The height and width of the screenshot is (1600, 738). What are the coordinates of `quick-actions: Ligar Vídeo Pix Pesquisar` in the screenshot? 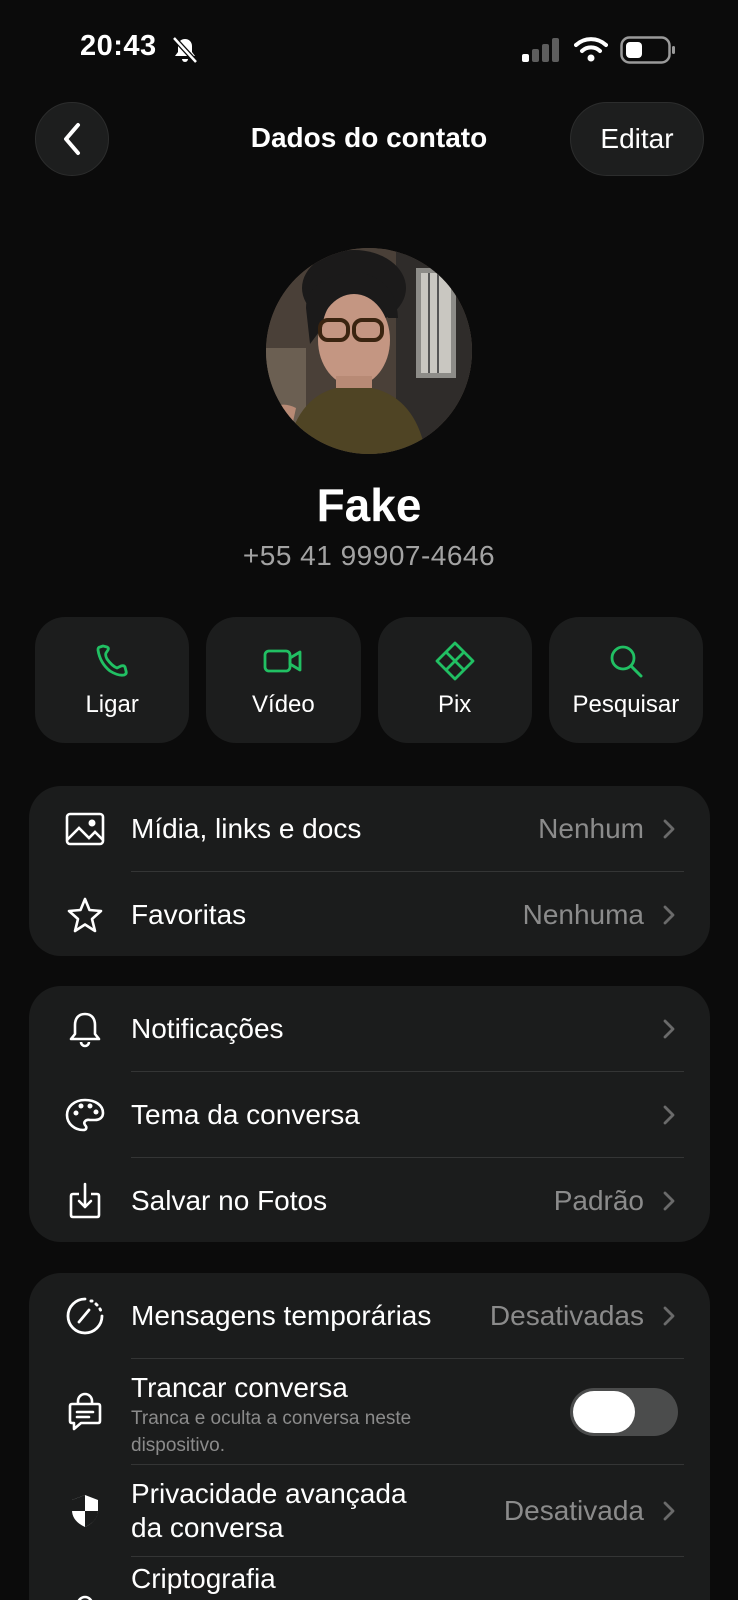 It's located at (369, 680).